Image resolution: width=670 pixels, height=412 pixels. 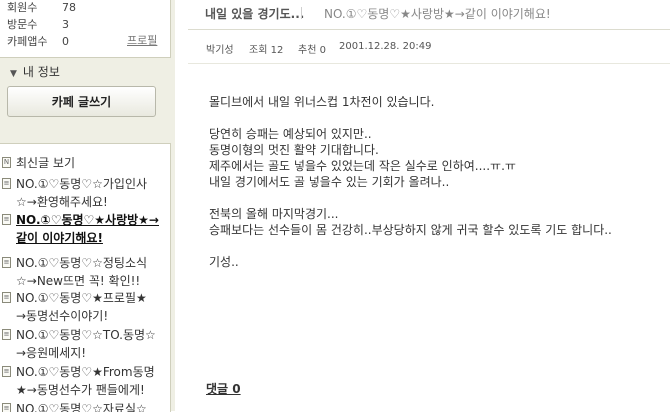 What do you see at coordinates (65, 41) in the screenshot?
I see `stat-value: 0` at bounding box center [65, 41].